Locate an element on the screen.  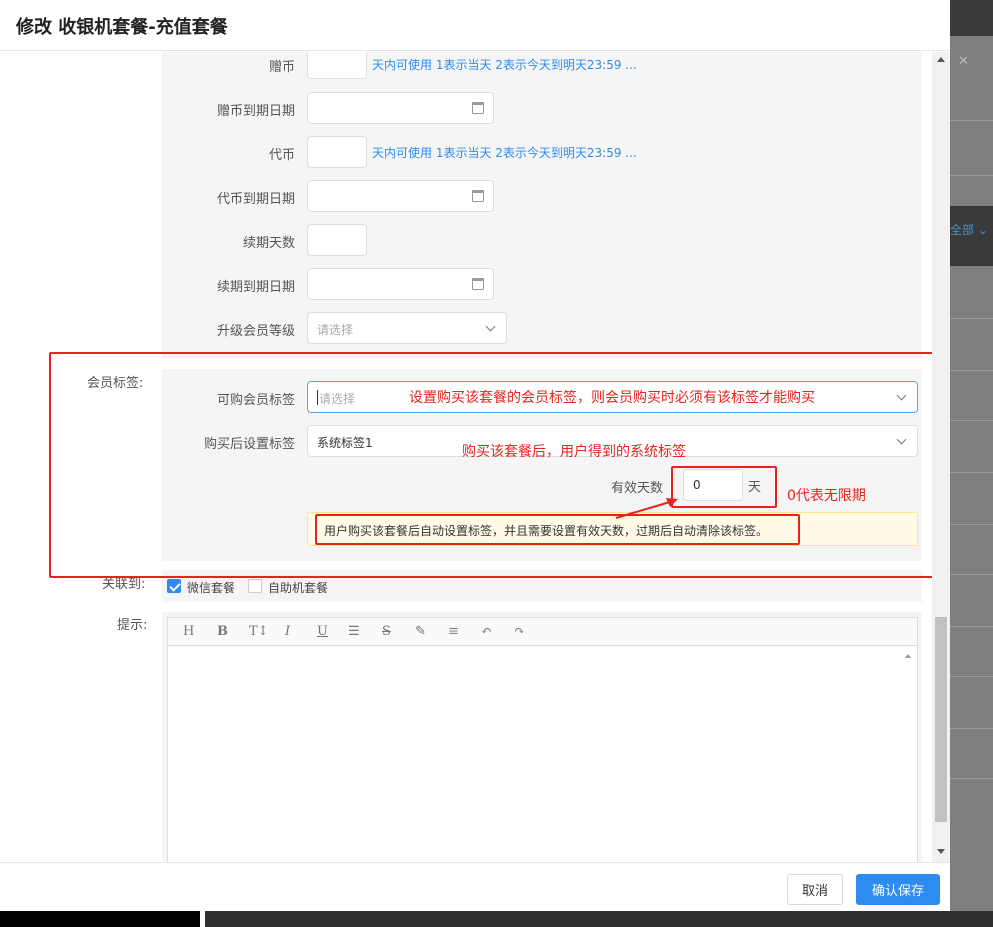
wechat-package-checkbox is located at coordinates (174, 586).